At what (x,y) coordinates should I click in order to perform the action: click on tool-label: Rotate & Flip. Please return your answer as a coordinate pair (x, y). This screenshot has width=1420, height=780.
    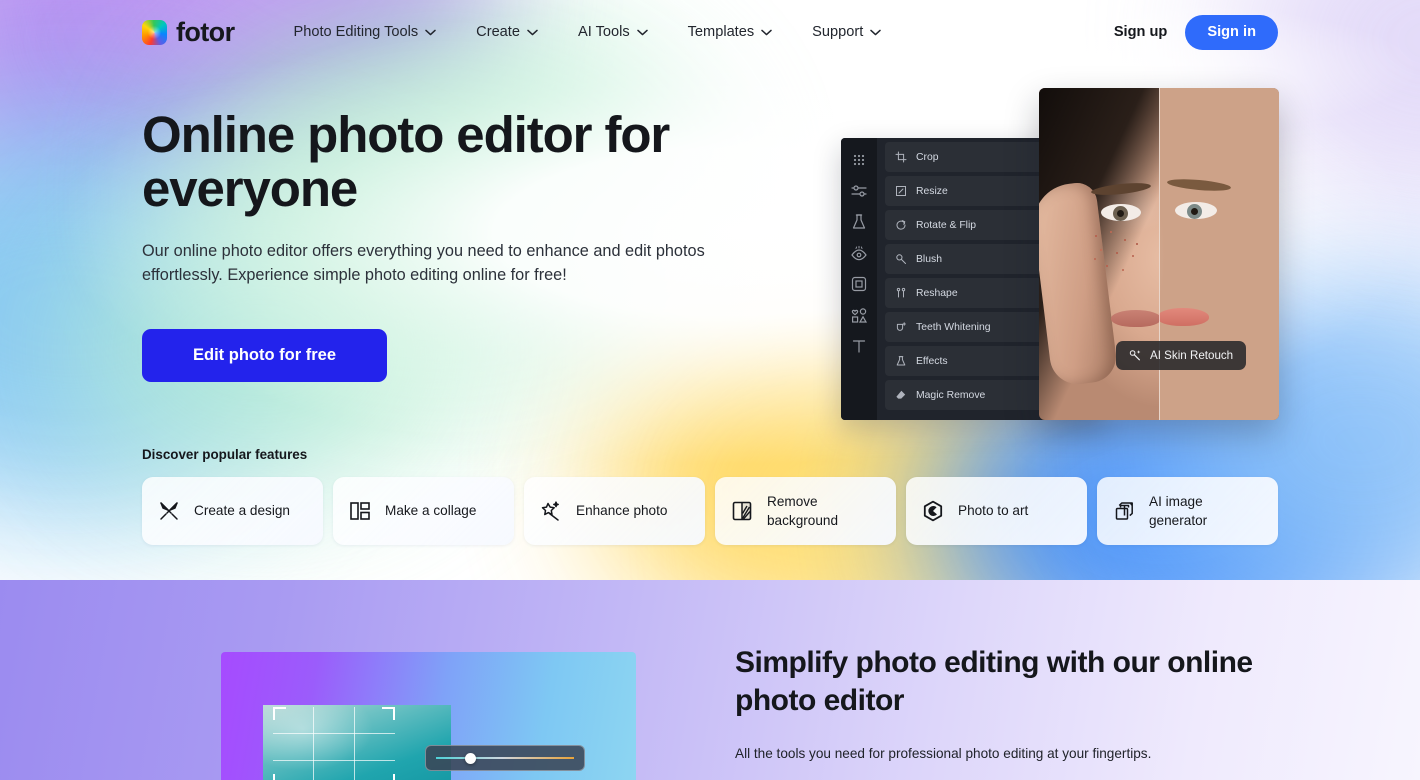
    Looking at the image, I should click on (946, 225).